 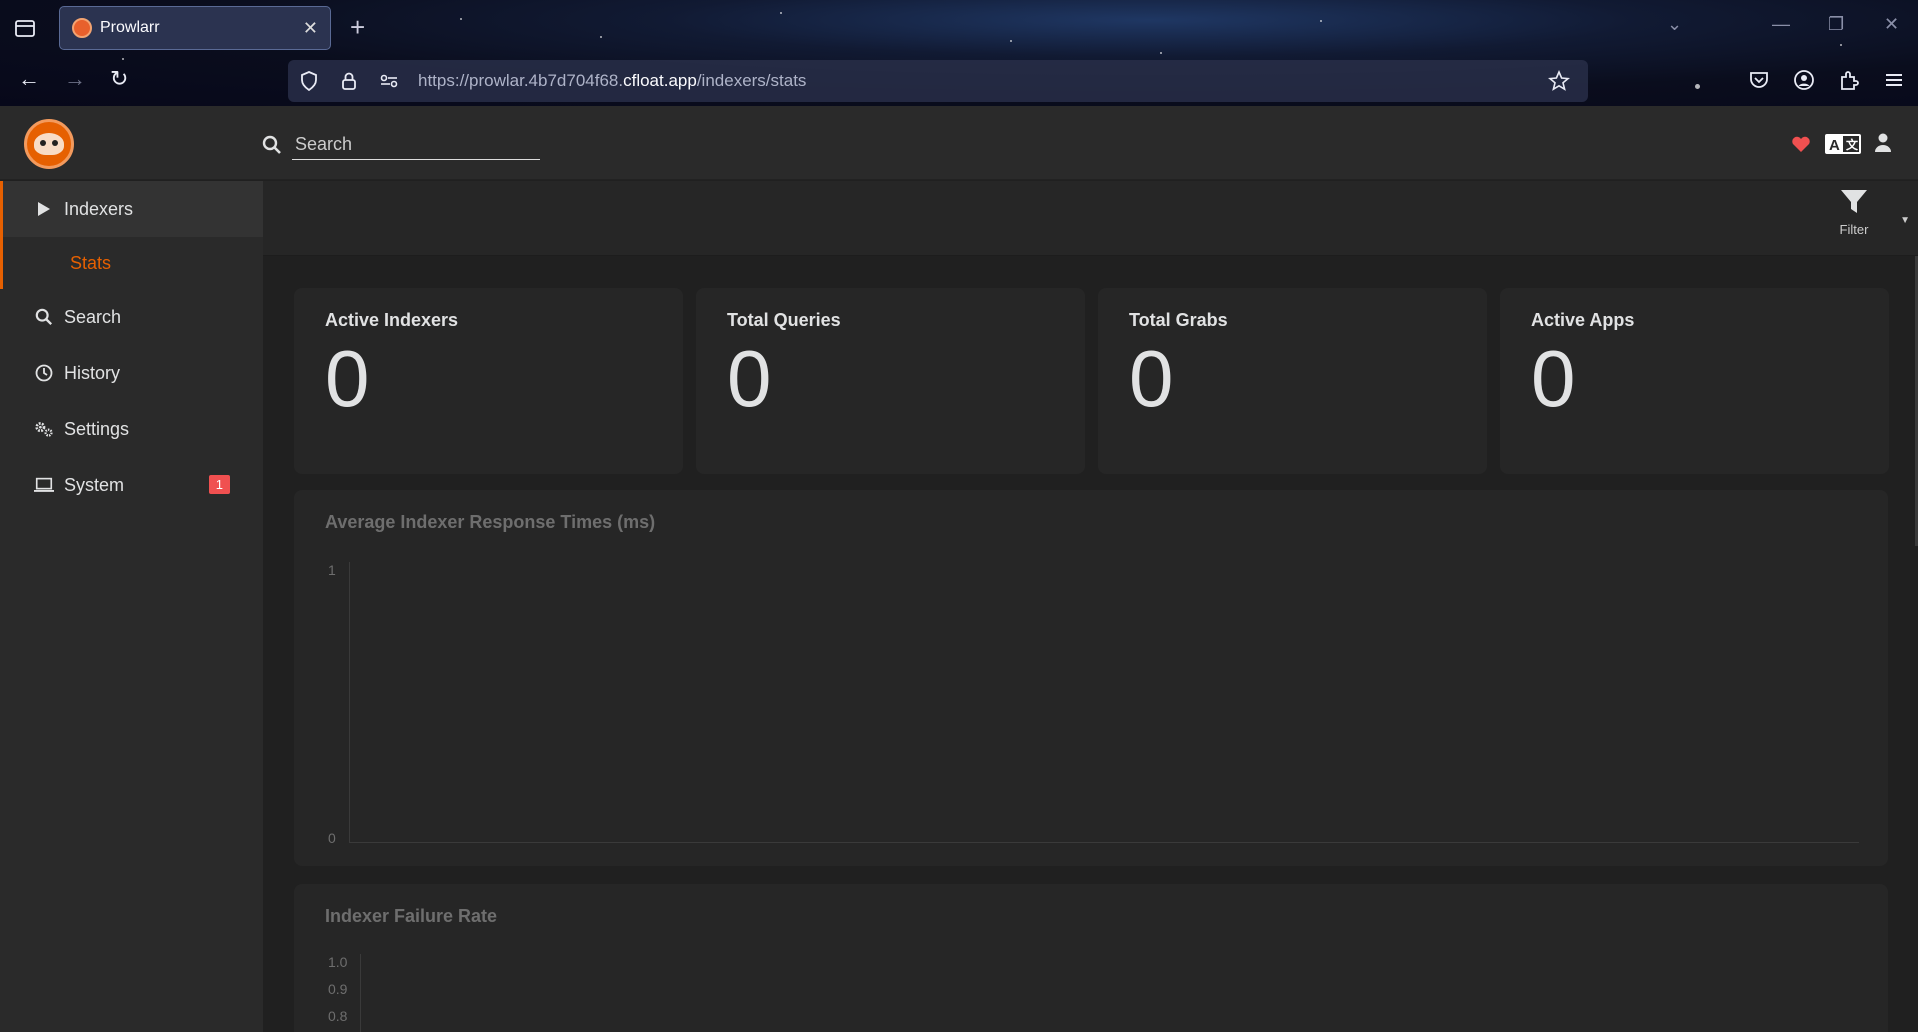 I want to click on stat-label: Total Grabs, so click(x=1178, y=320).